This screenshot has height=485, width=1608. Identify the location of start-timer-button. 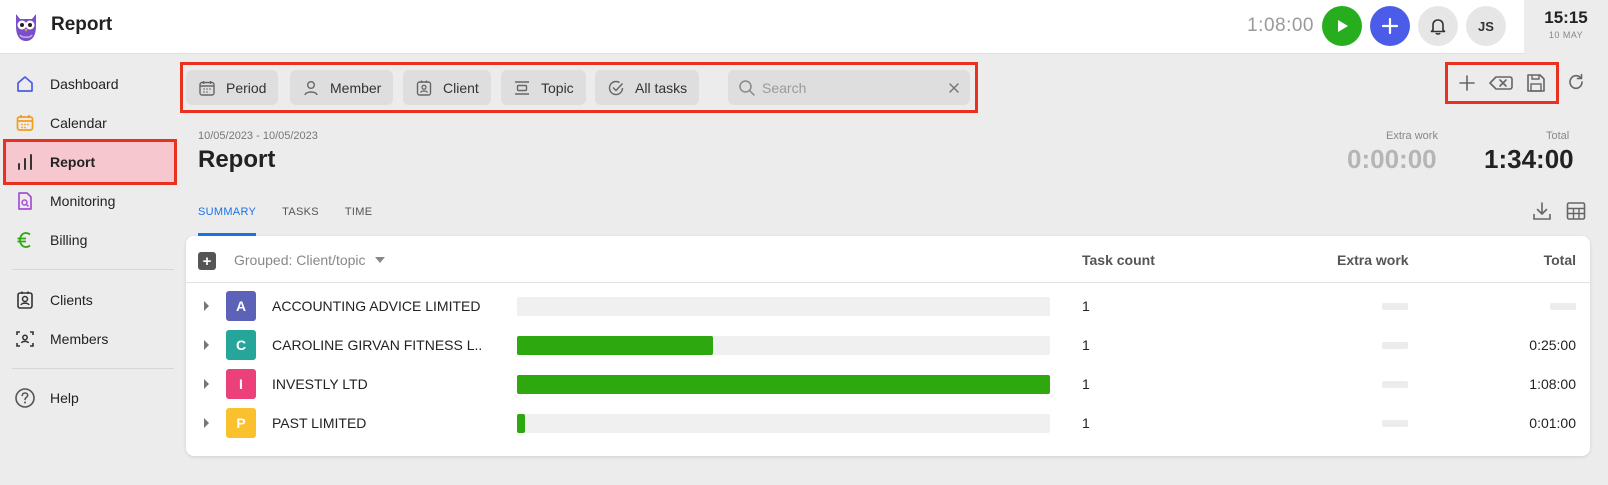
(1342, 26).